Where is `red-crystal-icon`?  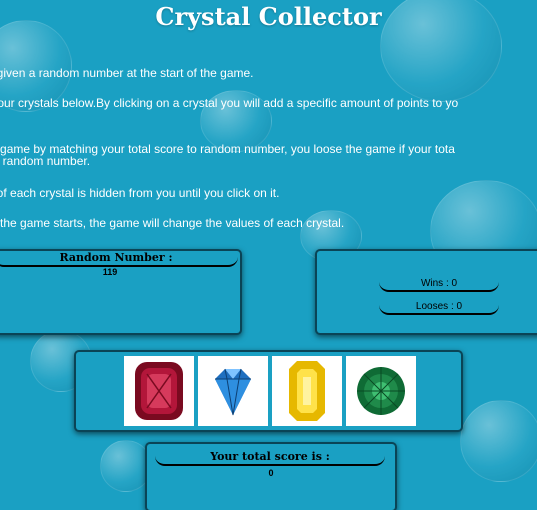 red-crystal-icon is located at coordinates (159, 391).